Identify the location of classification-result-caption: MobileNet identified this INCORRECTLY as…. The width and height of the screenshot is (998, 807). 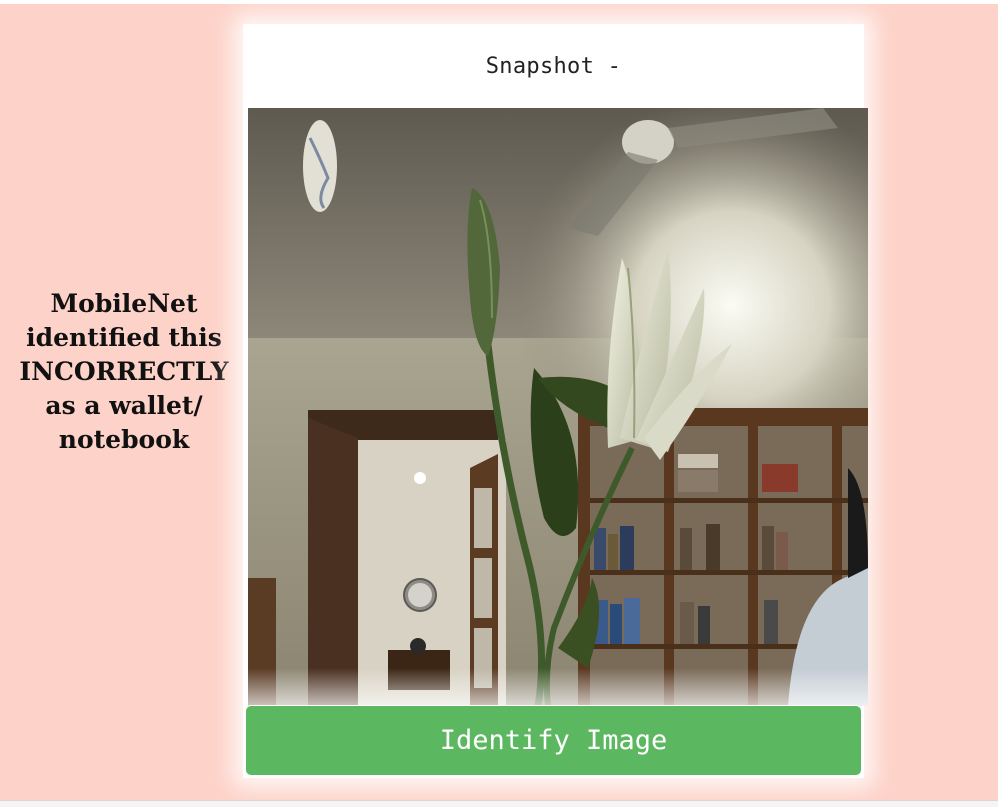
(124, 371).